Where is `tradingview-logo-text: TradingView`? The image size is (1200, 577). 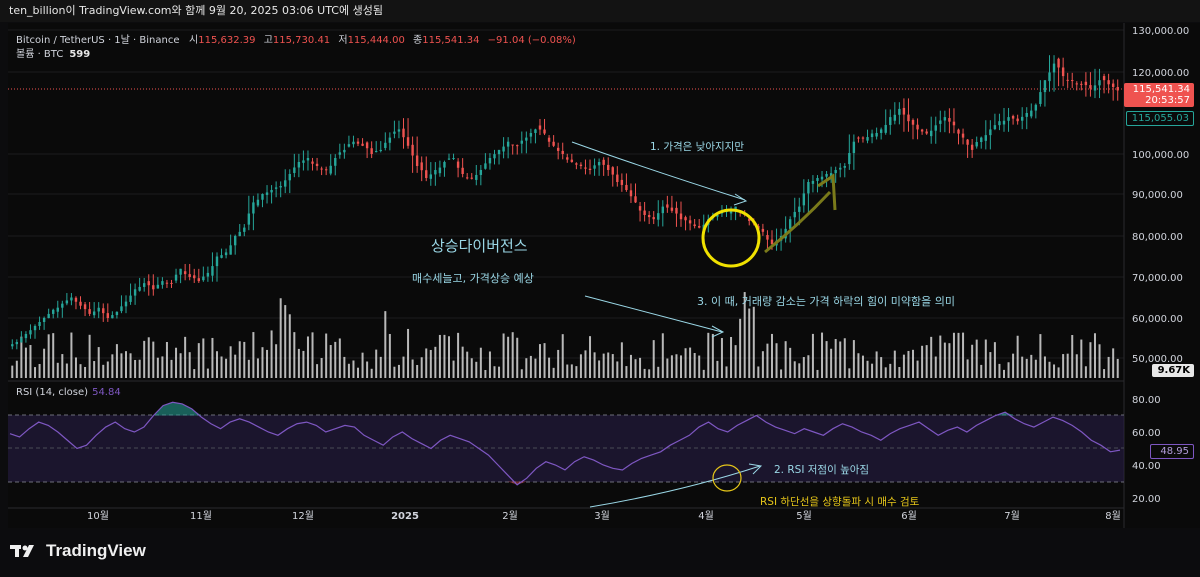
tradingview-logo-text: TradingView is located at coordinates (96, 550).